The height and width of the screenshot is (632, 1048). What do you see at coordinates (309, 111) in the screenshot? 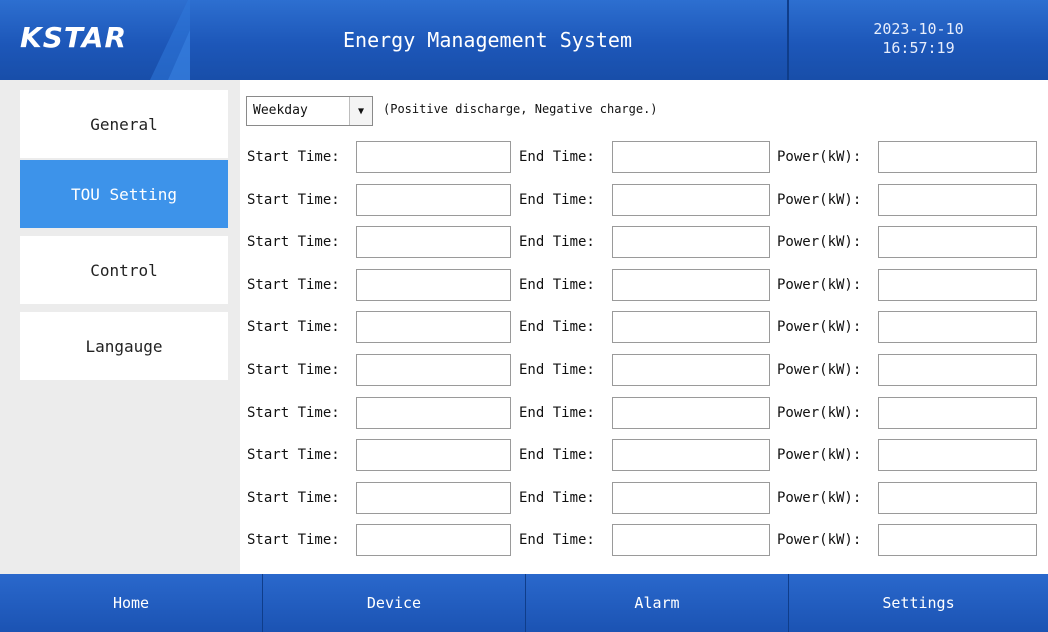
I see `day-type-select: Weekday ▼` at bounding box center [309, 111].